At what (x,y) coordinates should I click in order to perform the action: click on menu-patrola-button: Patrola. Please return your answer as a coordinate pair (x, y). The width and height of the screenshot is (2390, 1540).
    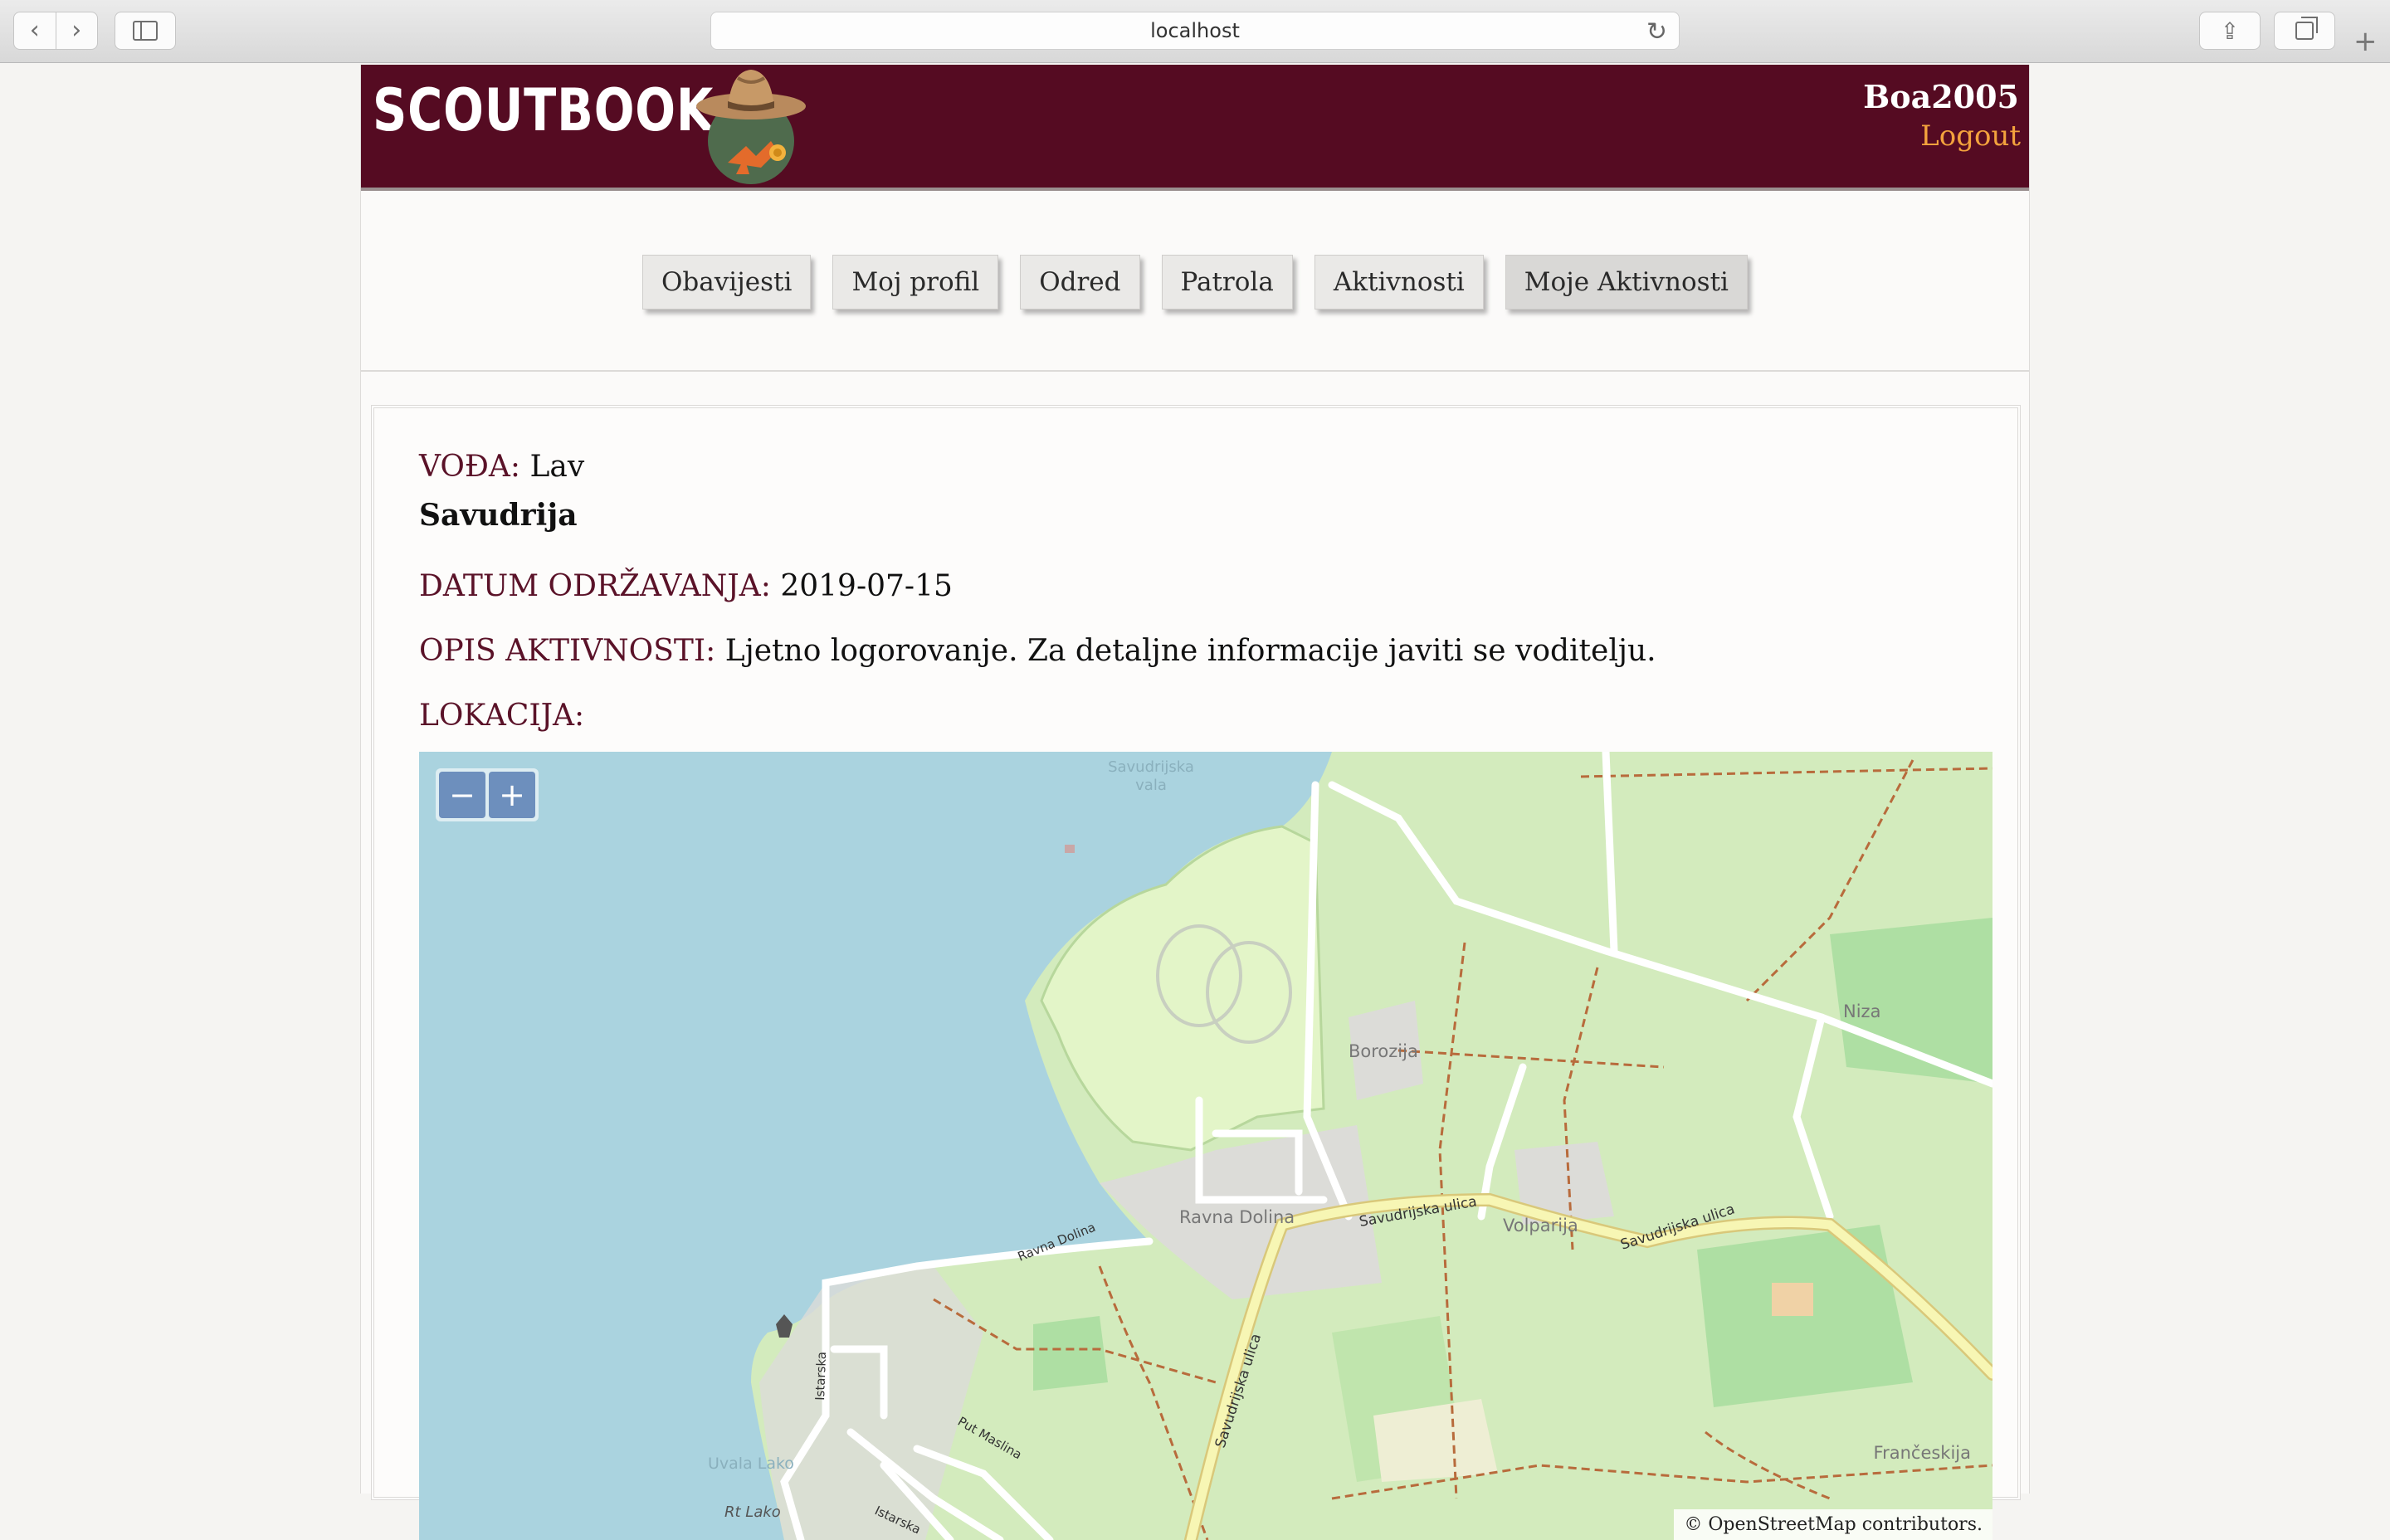
    Looking at the image, I should click on (1227, 282).